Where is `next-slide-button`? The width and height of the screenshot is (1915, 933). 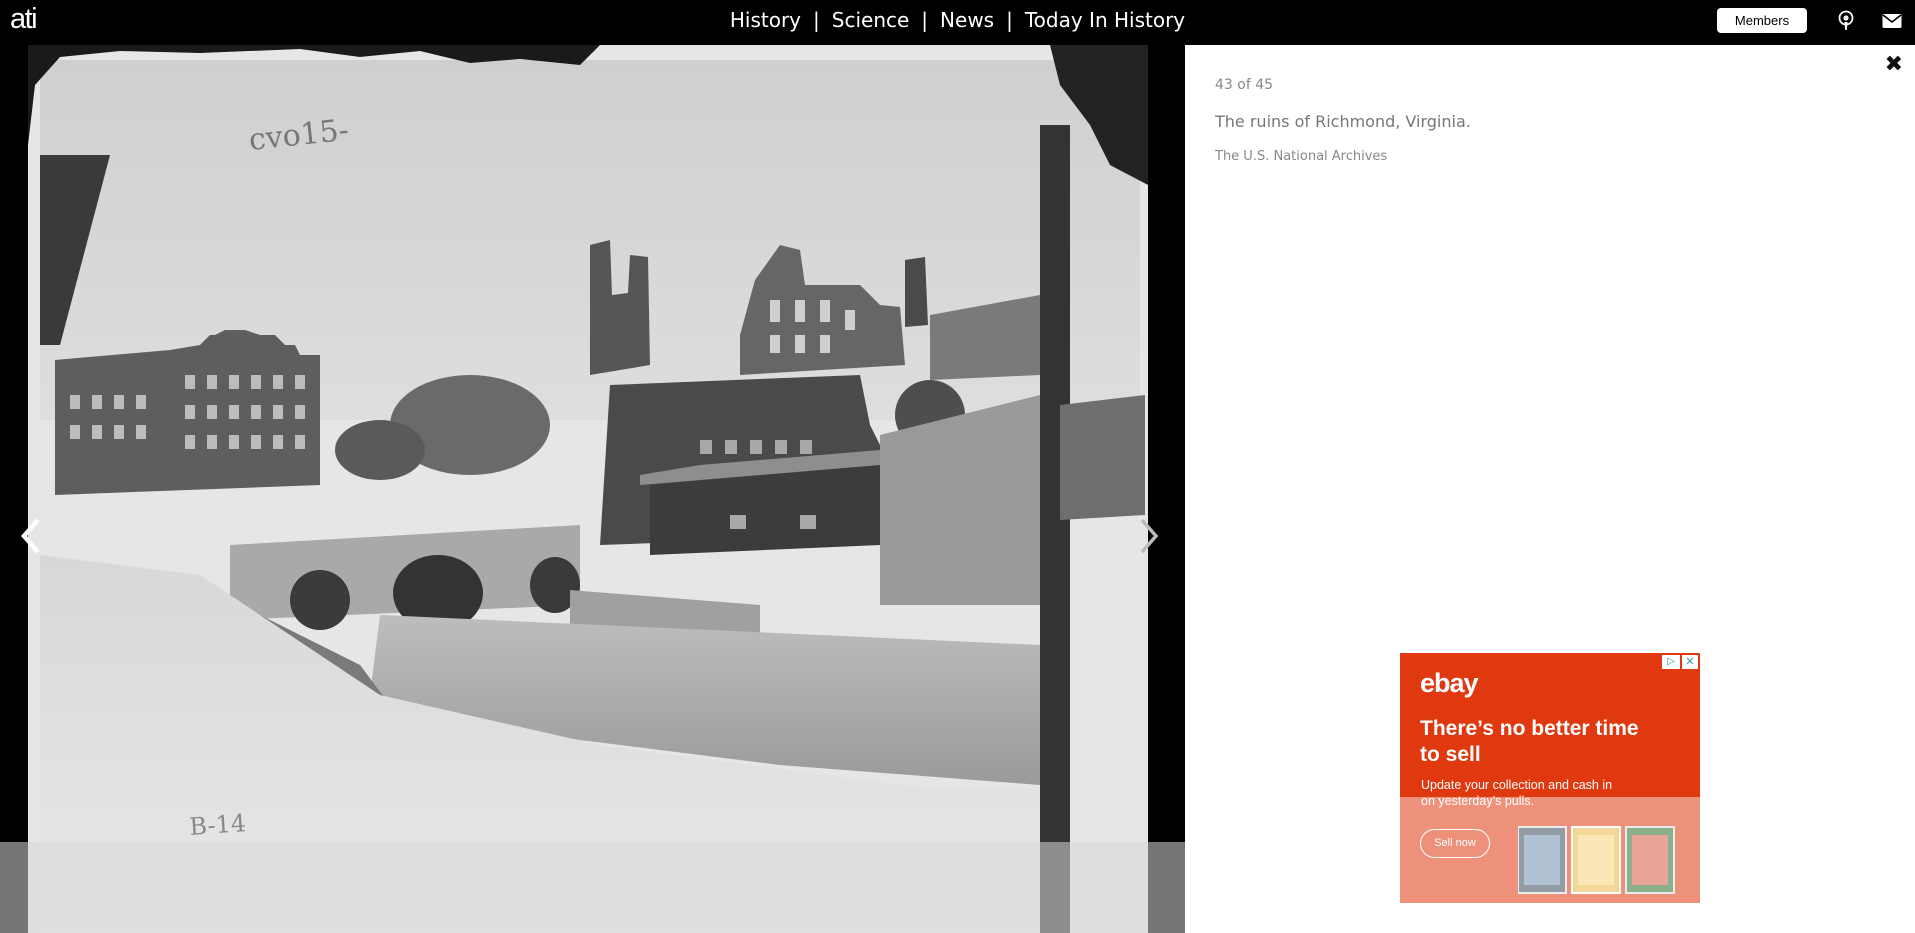 next-slide-button is located at coordinates (1149, 536).